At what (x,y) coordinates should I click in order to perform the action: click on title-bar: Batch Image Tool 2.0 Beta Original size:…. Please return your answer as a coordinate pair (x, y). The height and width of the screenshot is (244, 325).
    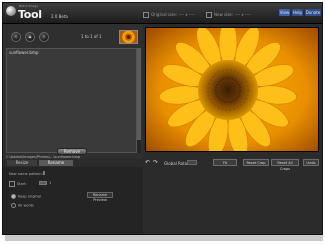
    Looking at the image, I should click on (162, 13).